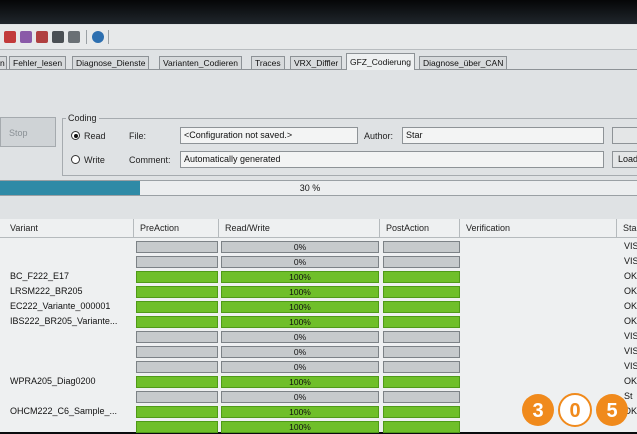  I want to click on header-read-write: Read/Write, so click(300, 228).